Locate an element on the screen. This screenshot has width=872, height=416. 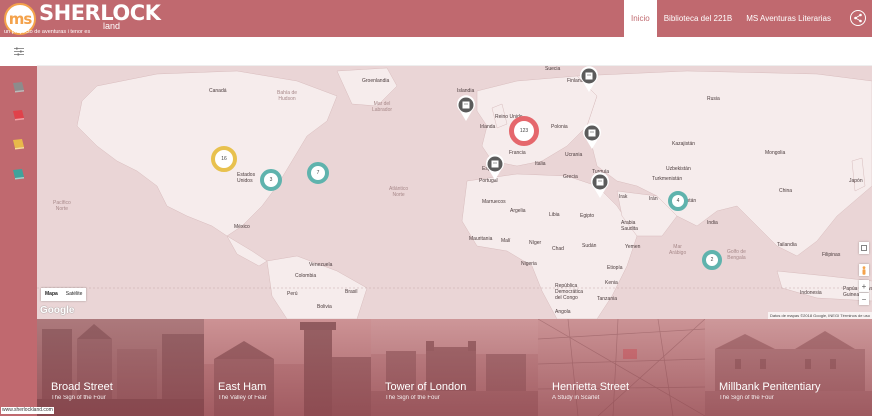
label-atlantic: Atlántico Norte is located at coordinates (399, 192).